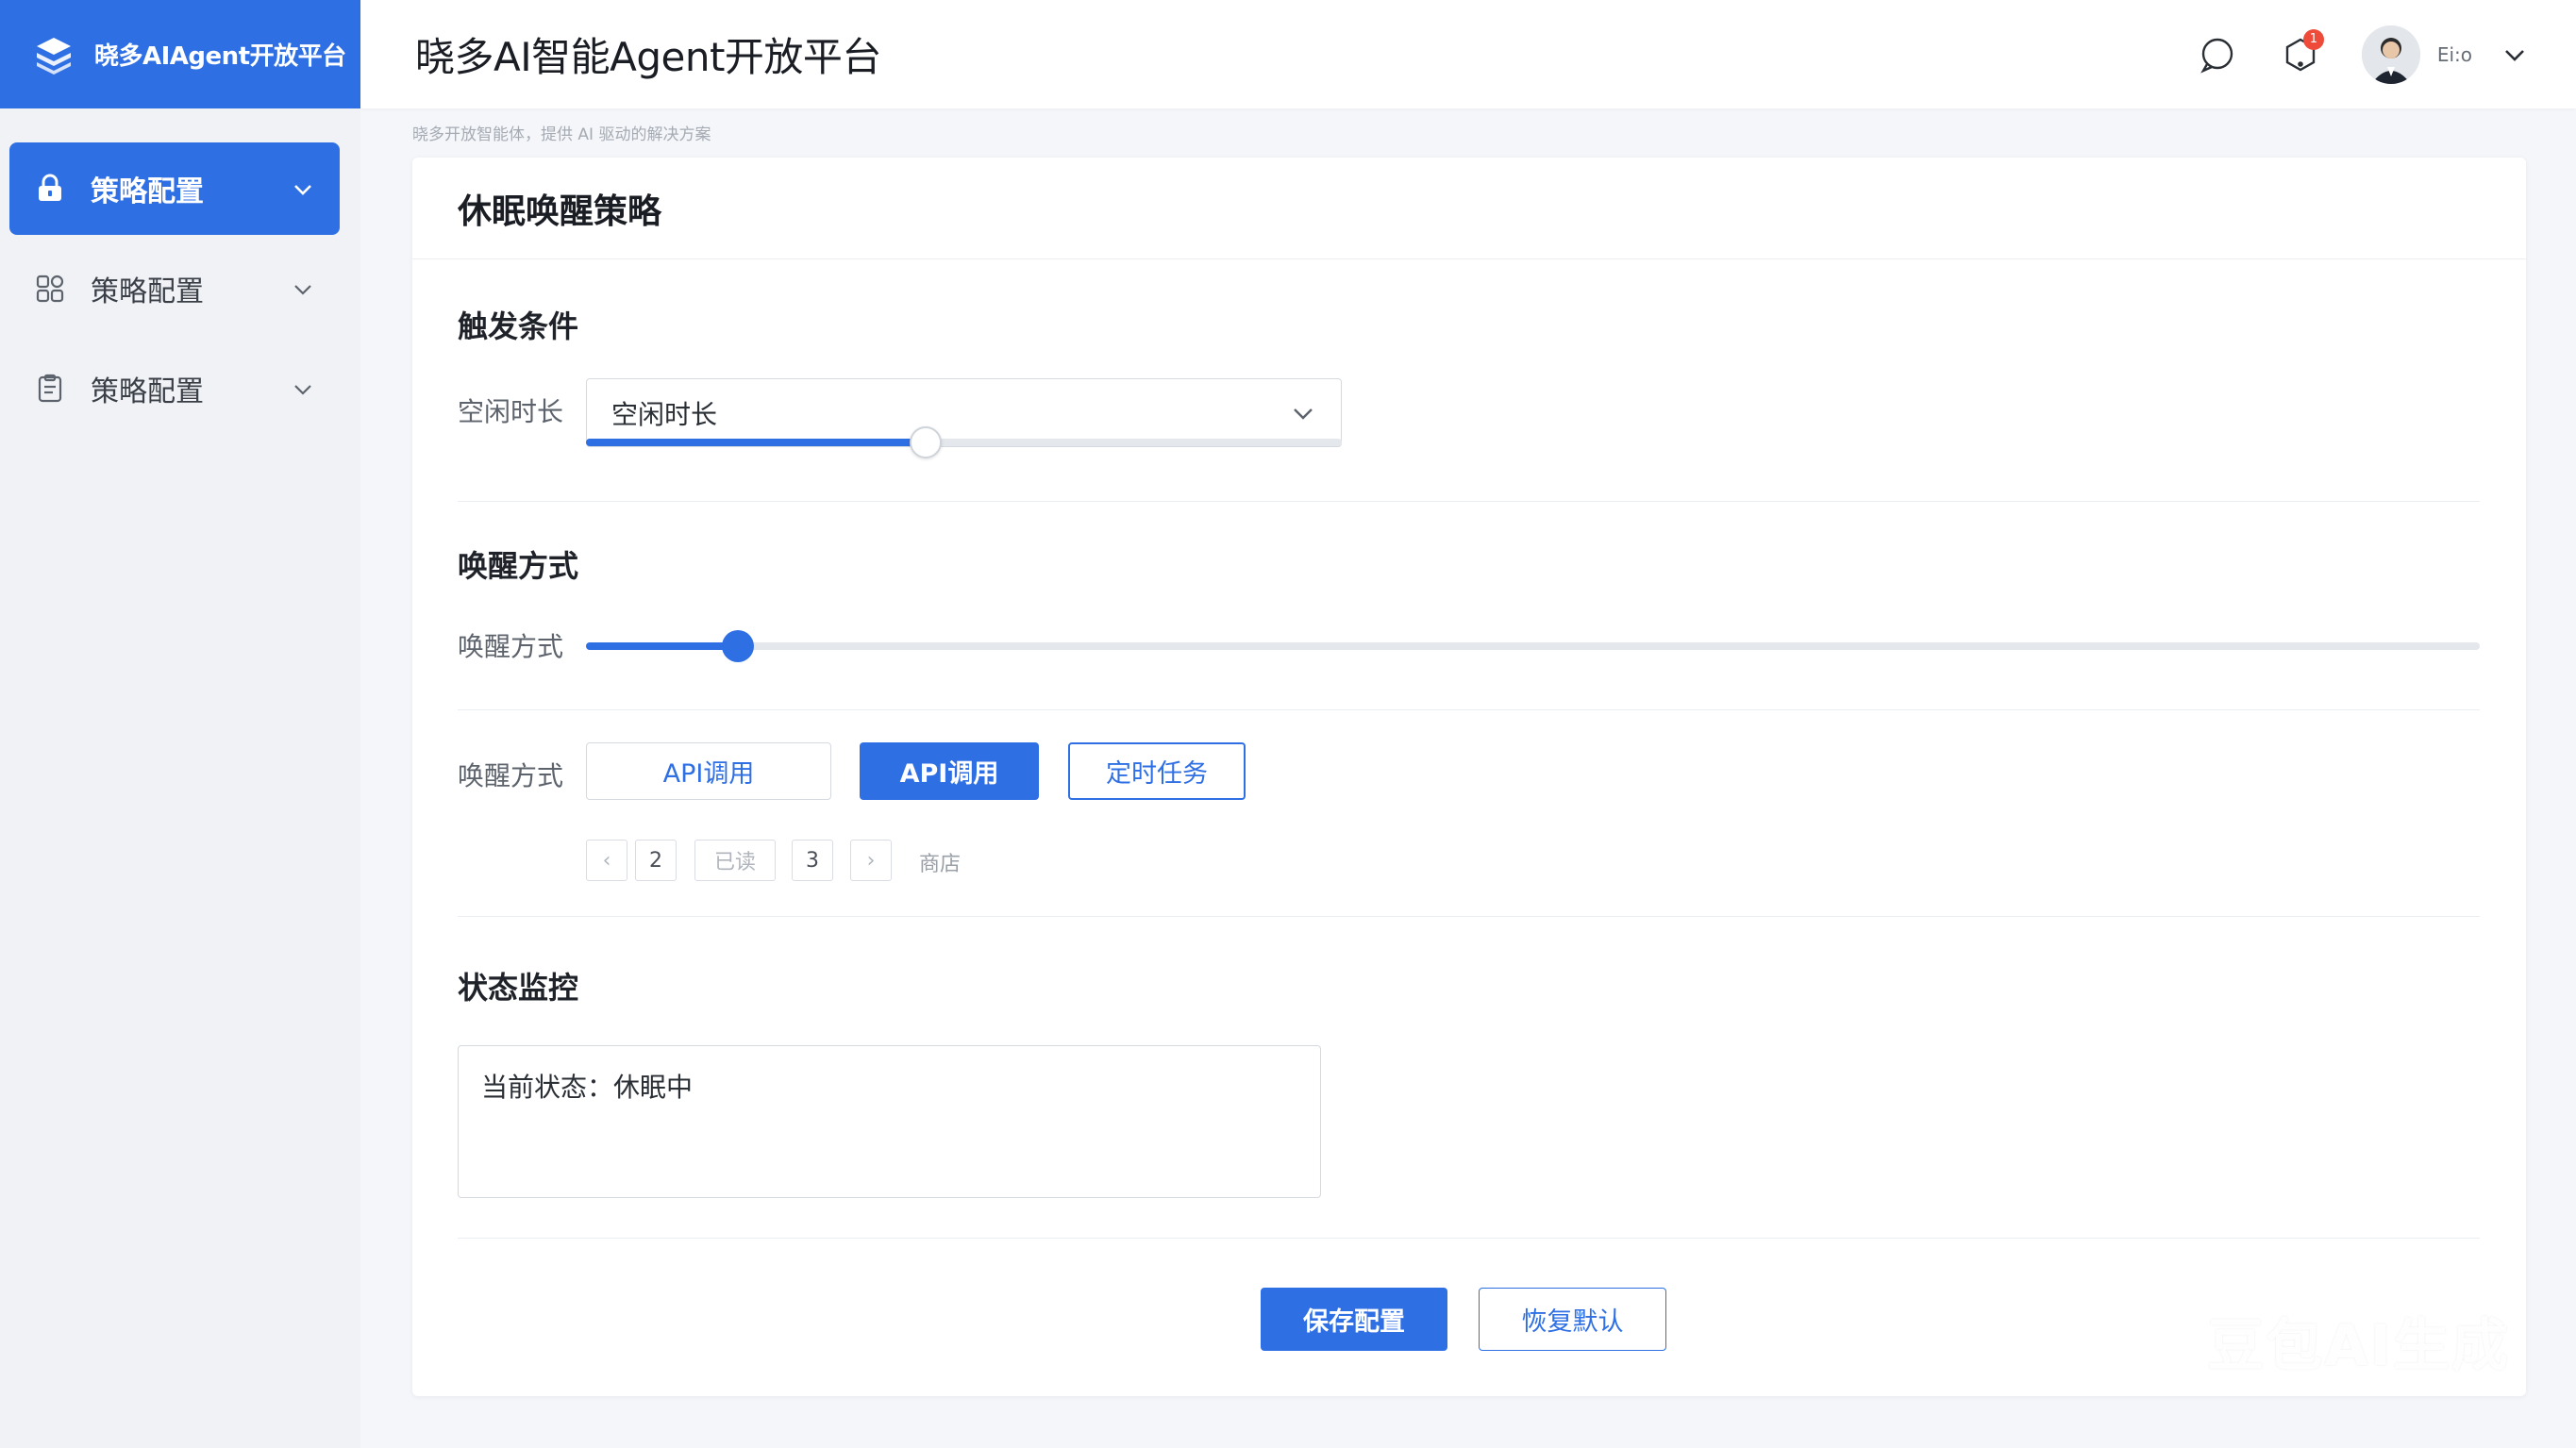 Image resolution: width=2576 pixels, height=1448 pixels. I want to click on sidebar-item-strategy-3: 策略配置, so click(174, 388).